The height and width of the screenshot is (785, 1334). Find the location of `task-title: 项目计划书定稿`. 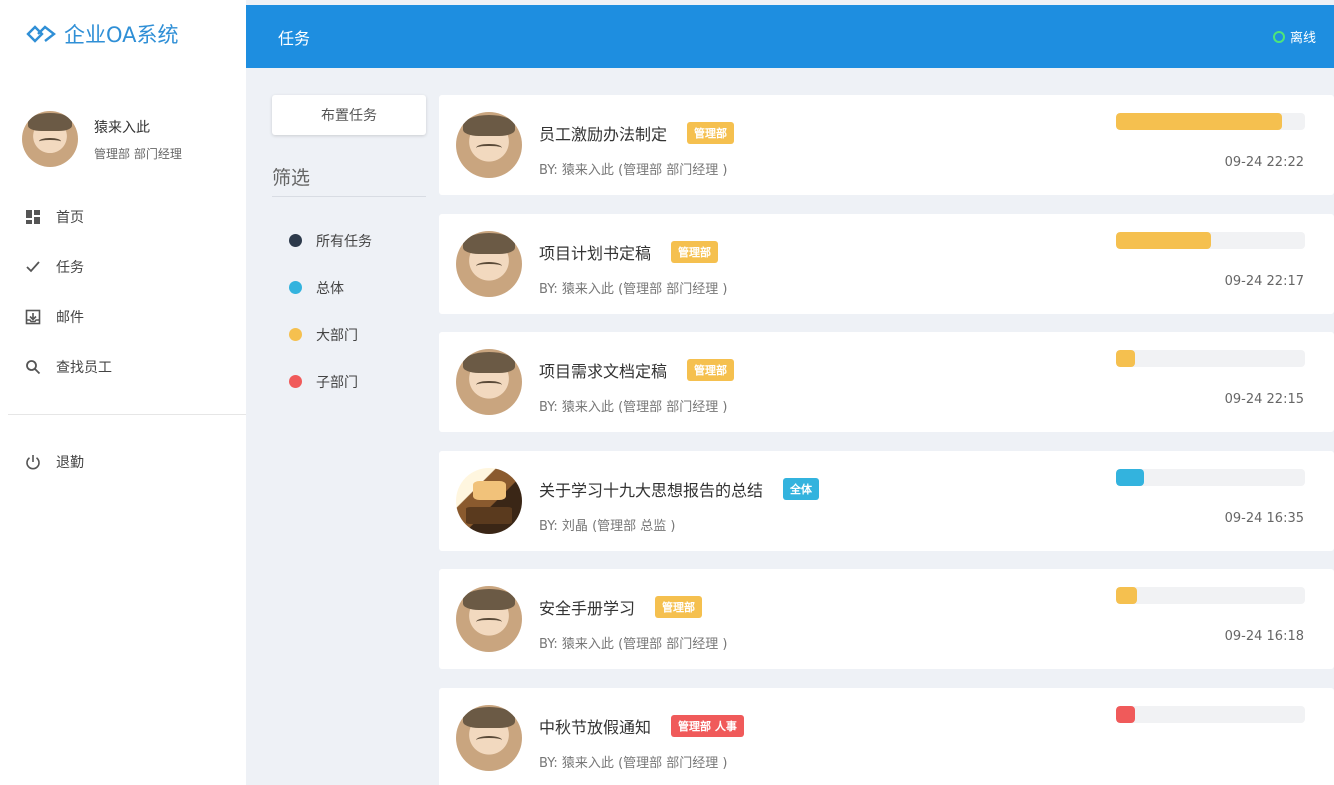

task-title: 项目计划书定稿 is located at coordinates (595, 253).